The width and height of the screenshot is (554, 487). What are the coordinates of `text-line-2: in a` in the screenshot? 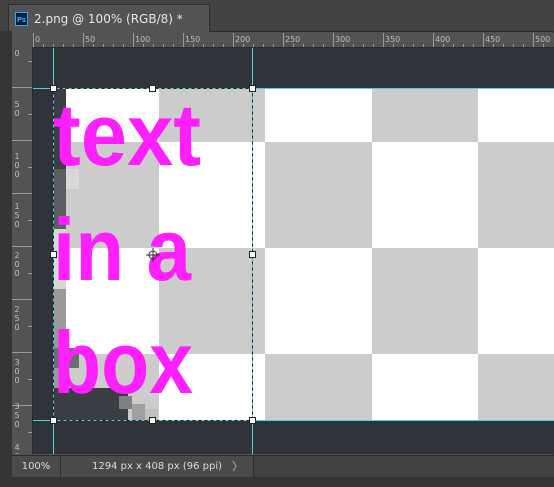 It's located at (122, 249).